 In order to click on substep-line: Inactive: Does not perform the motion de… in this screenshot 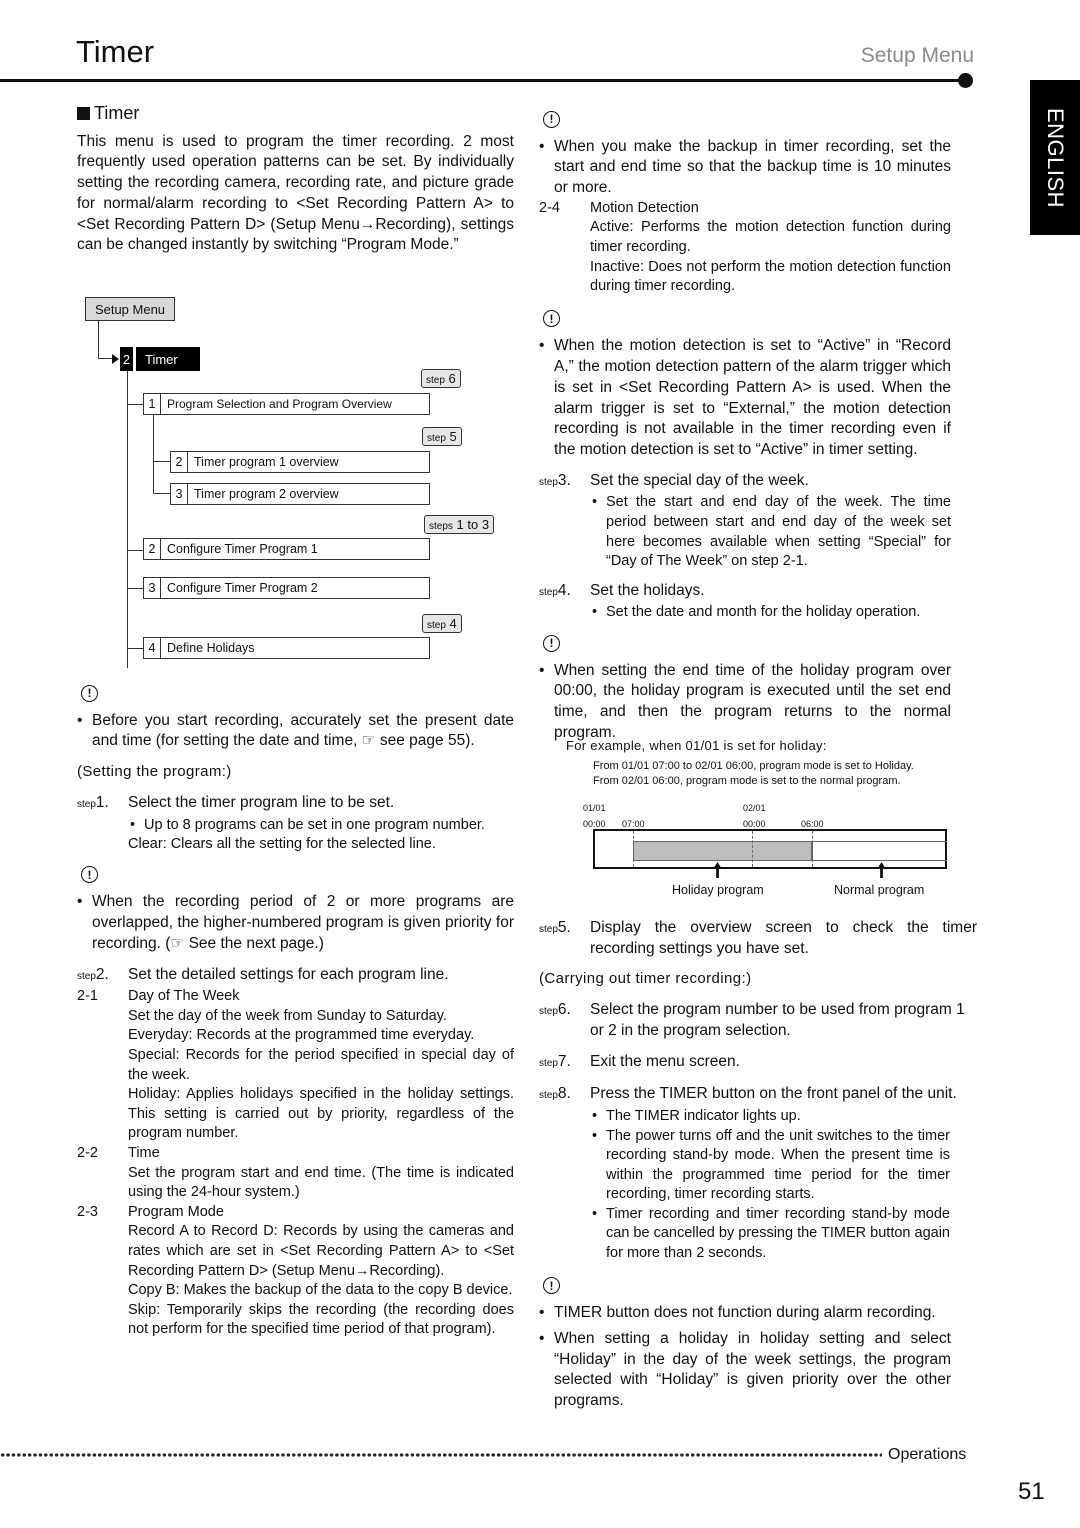, I will do `click(770, 276)`.